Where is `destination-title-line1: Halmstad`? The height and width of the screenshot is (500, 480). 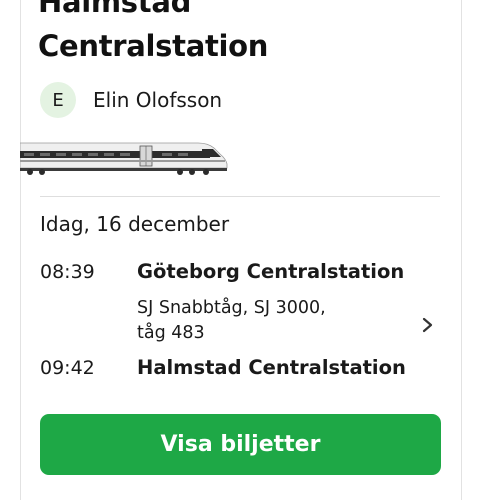
destination-title-line1: Halmstad is located at coordinates (115, 9).